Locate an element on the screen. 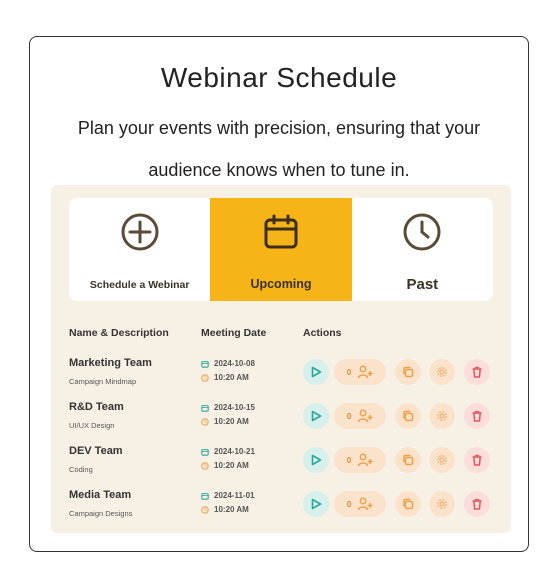 The width and height of the screenshot is (555, 572). tab-label: Past is located at coordinates (422, 284).